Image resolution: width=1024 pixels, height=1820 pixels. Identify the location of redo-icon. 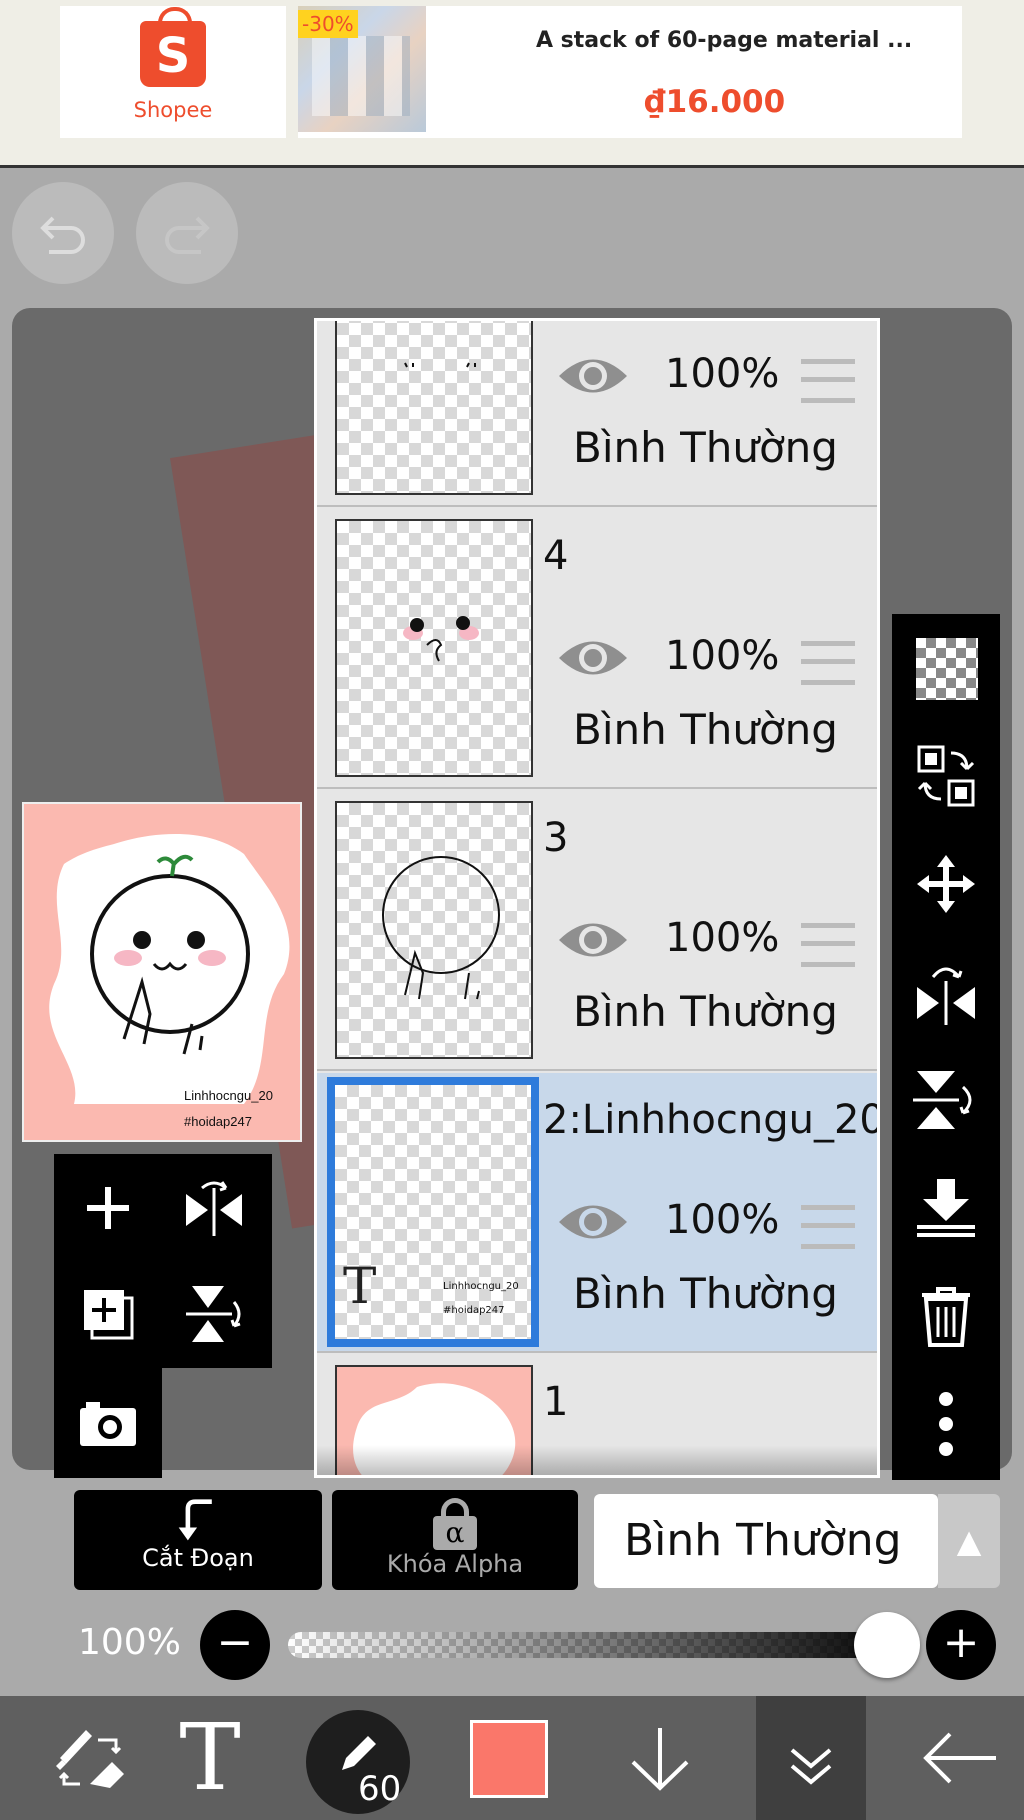
(187, 235).